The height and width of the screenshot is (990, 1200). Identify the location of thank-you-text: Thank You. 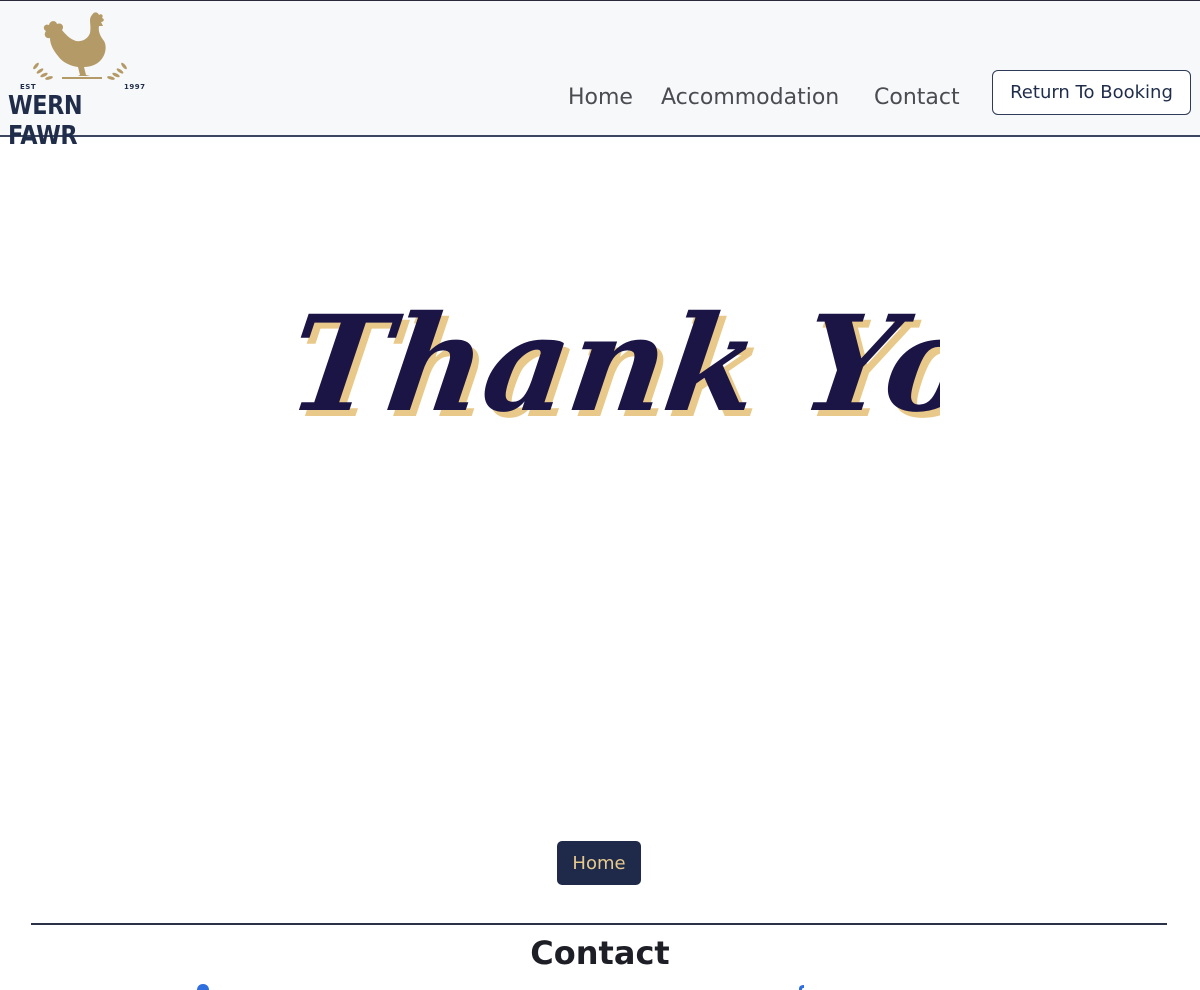
(610, 364).